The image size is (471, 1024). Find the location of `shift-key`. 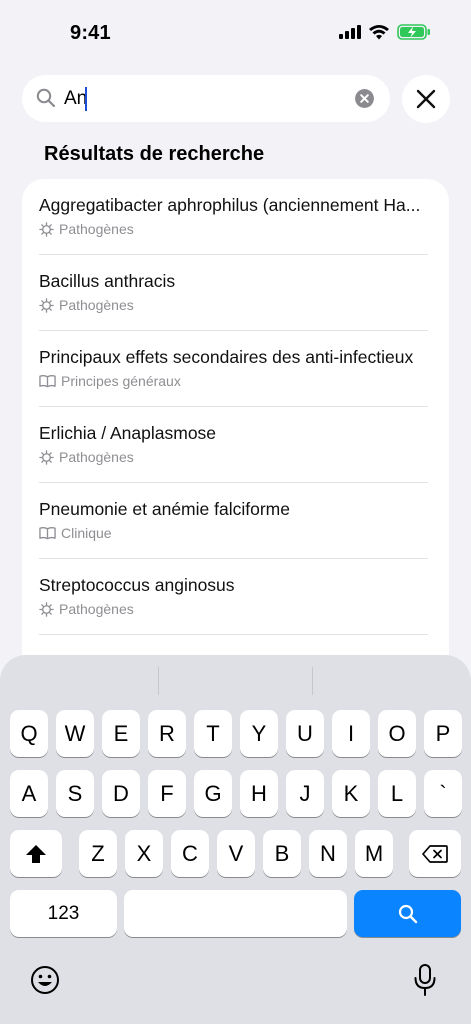

shift-key is located at coordinates (36, 853).